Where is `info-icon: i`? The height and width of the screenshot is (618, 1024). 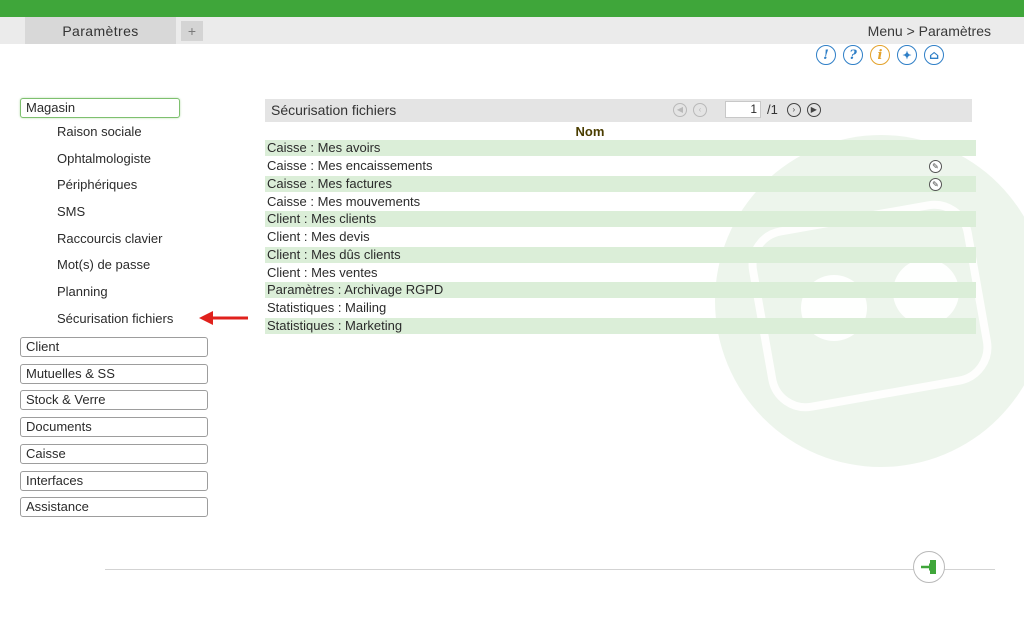
info-icon: i is located at coordinates (880, 55).